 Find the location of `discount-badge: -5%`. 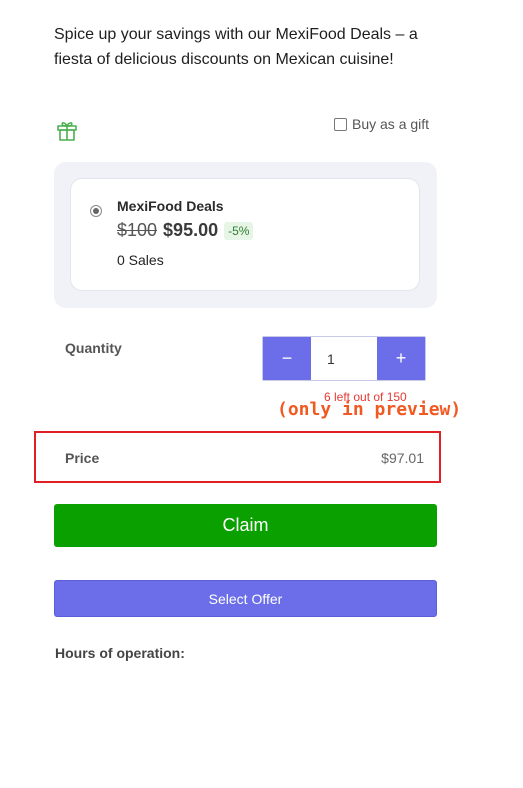

discount-badge: -5% is located at coordinates (239, 230).